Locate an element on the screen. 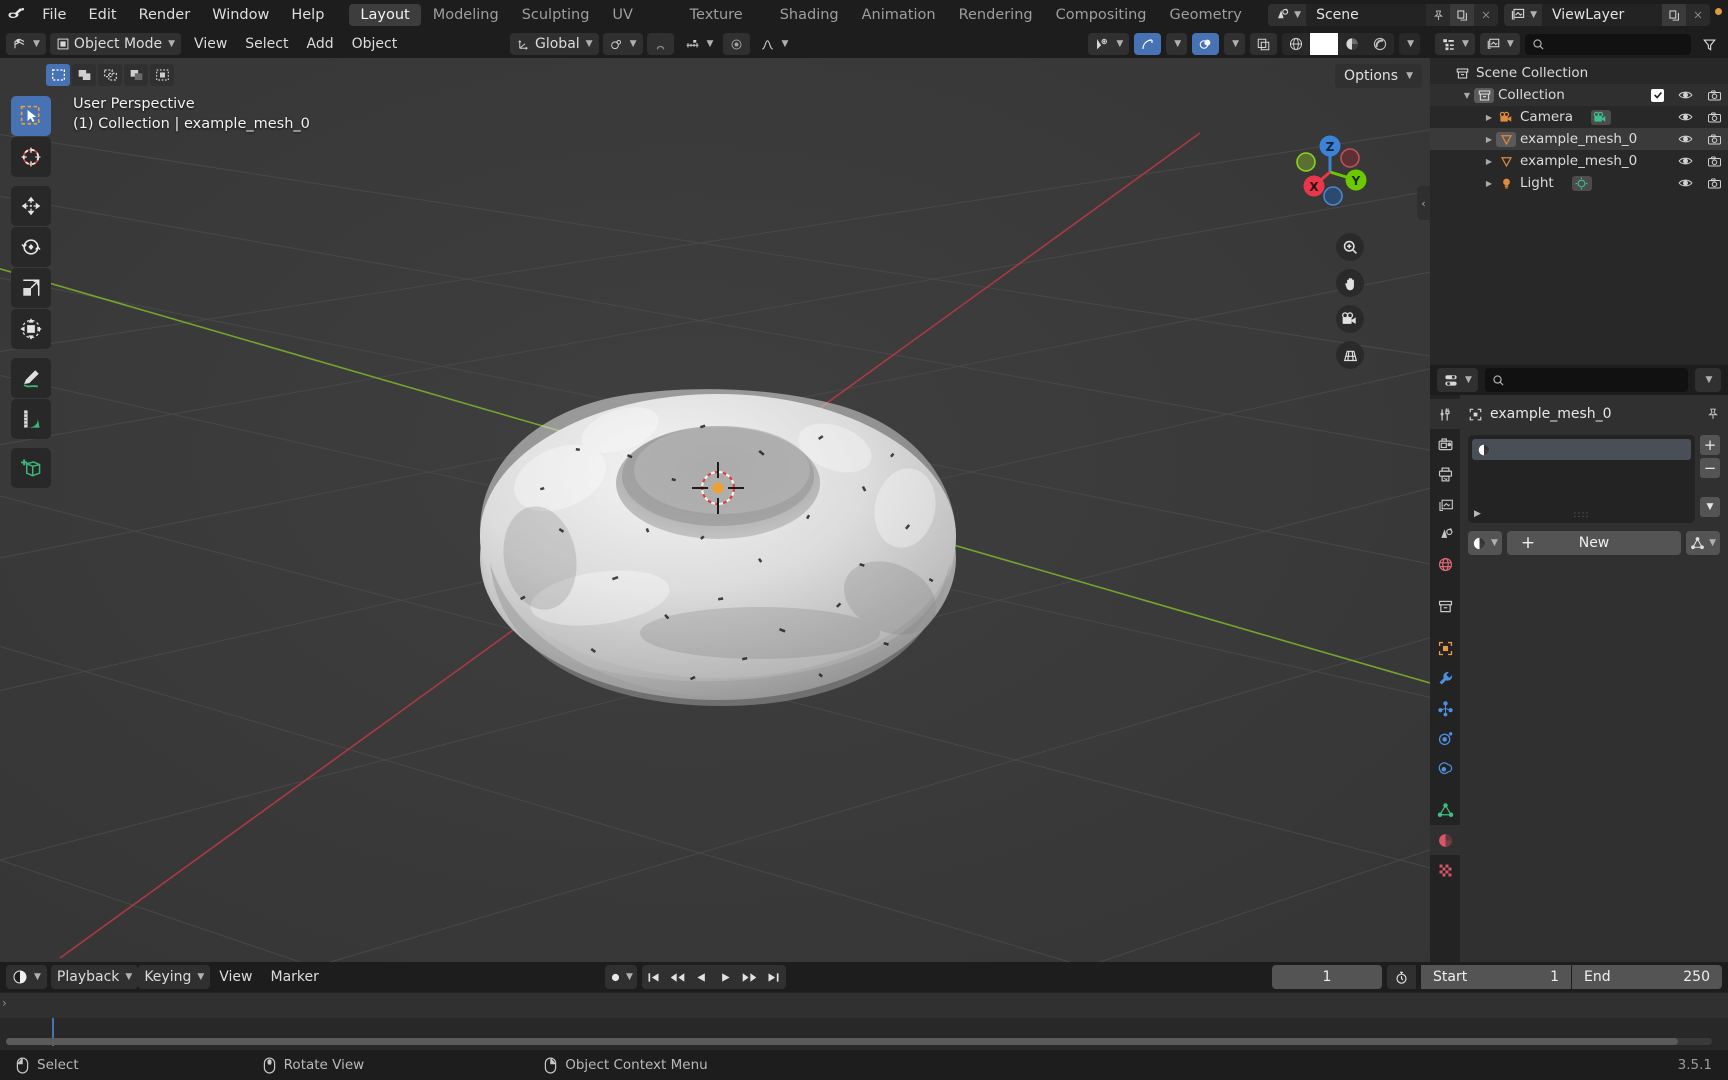  chevron-down-icon: ▼ is located at coordinates (1708, 380).